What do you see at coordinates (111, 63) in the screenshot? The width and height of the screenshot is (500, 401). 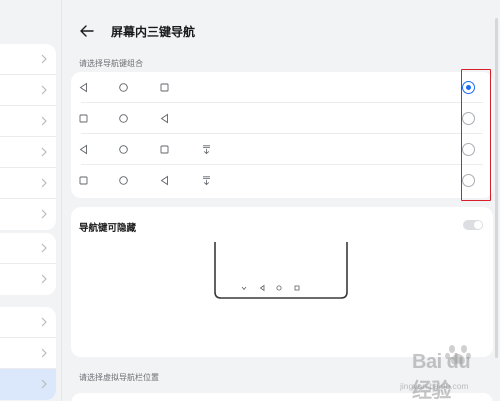 I see `nav-combo-section-label: 请选择导航键组合` at bounding box center [111, 63].